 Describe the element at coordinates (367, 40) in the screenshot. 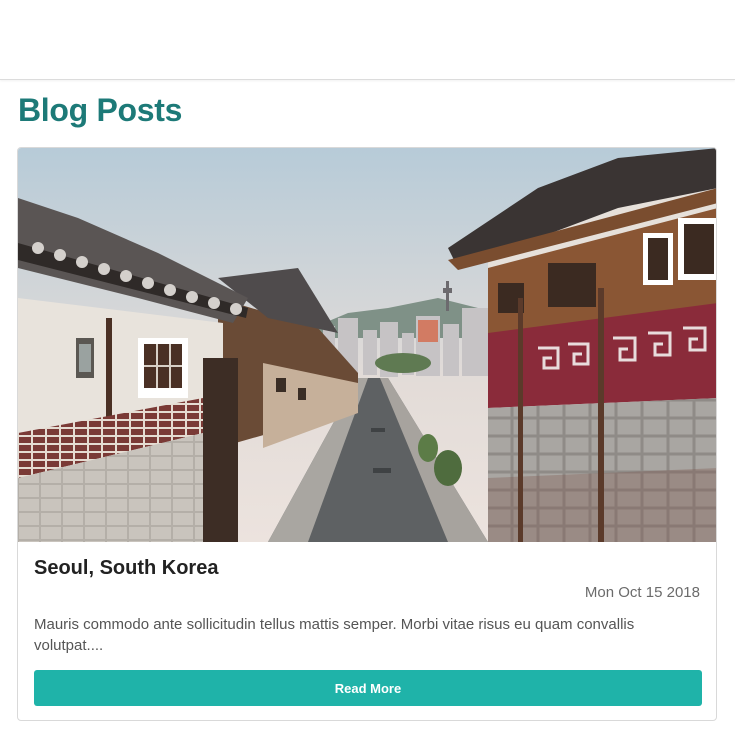

I see `top-navigation-bar` at that location.